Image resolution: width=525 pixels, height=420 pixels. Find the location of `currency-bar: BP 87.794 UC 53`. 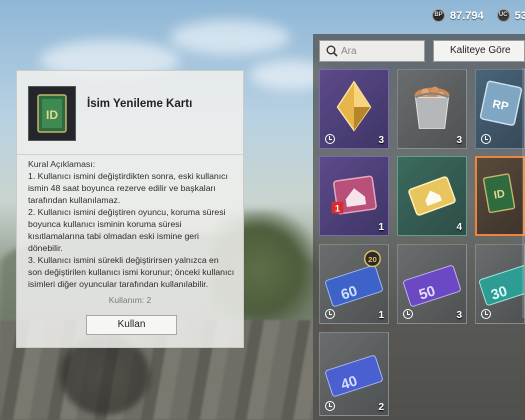

currency-bar: BP 87.794 UC 53 is located at coordinates (478, 15).